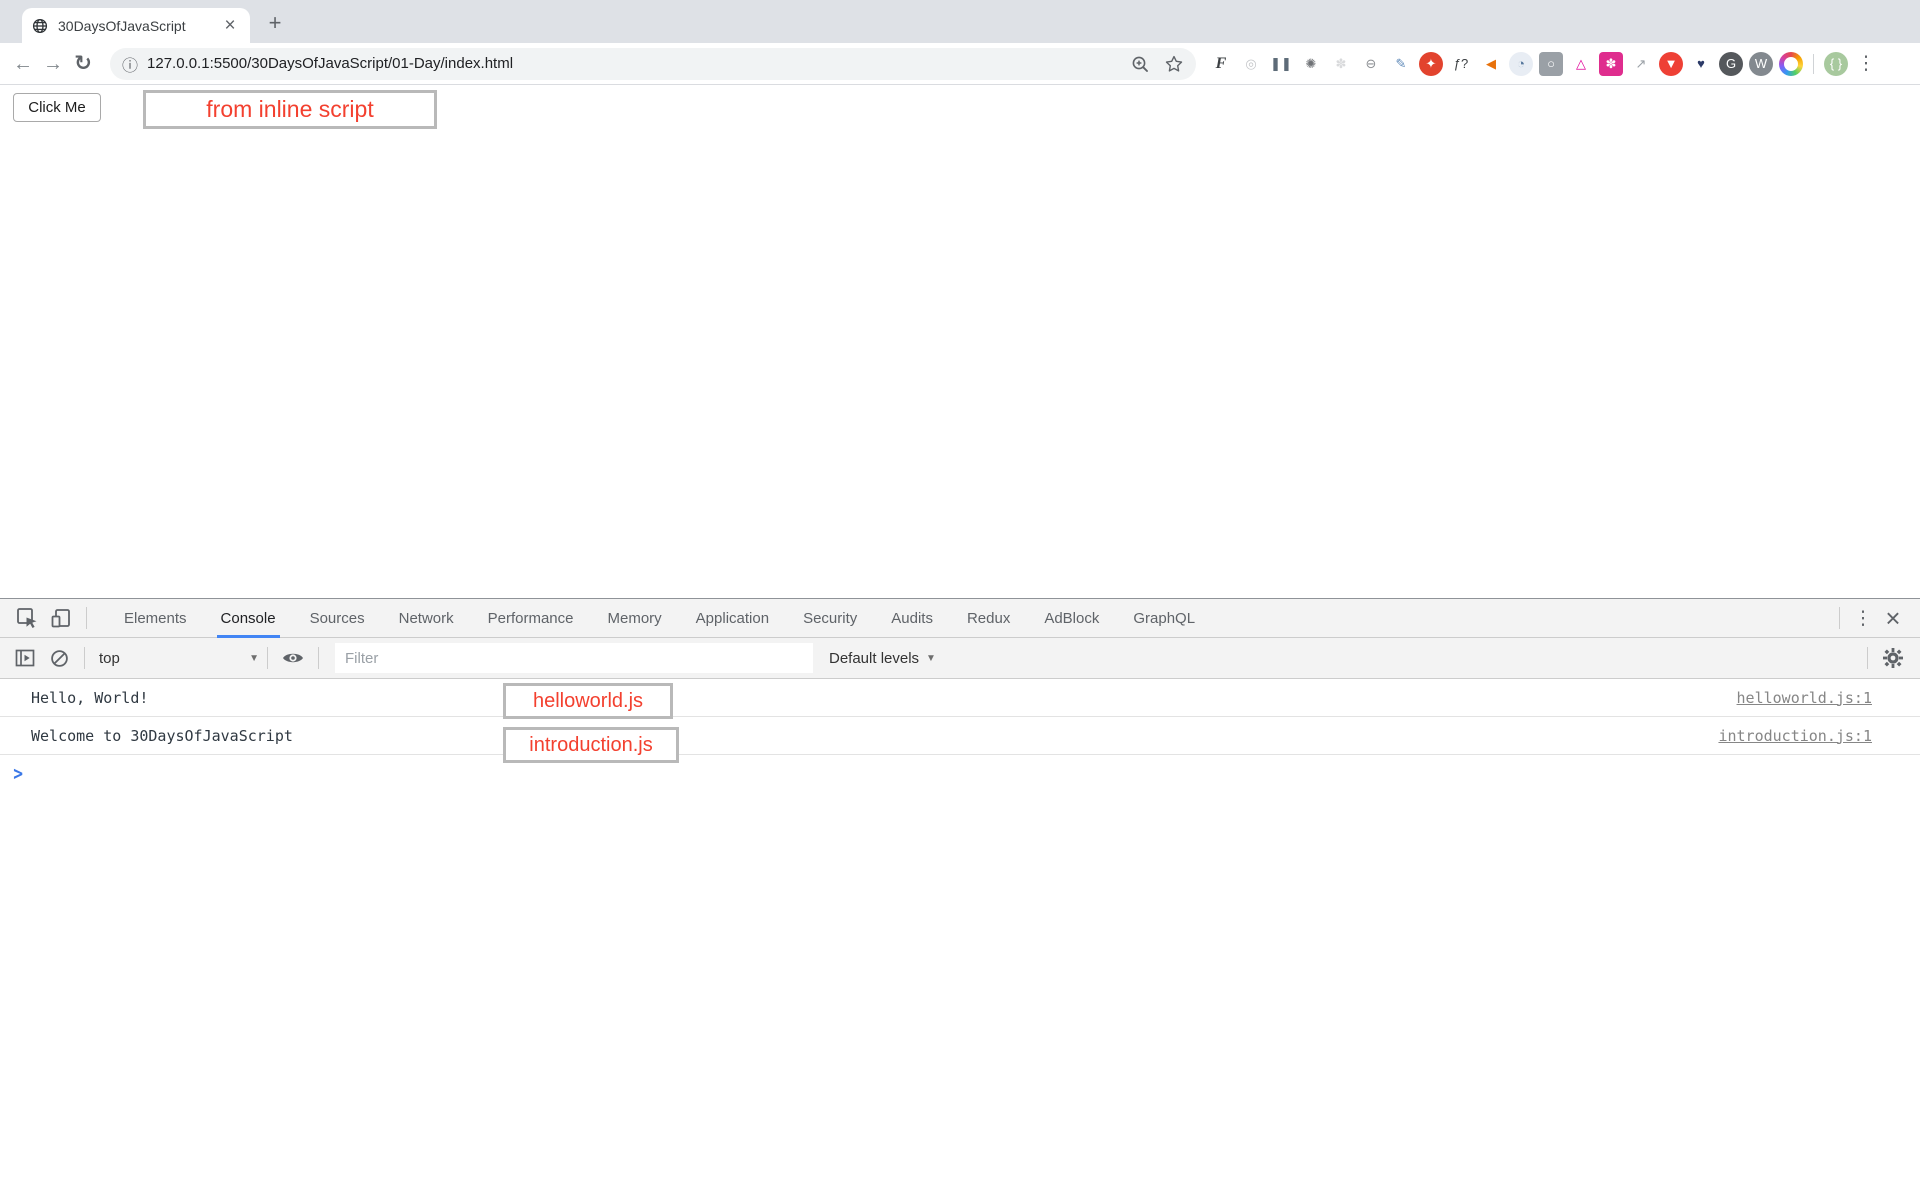 The image size is (1920, 1200). I want to click on introduction-annotation-box: introduction.js, so click(591, 745).